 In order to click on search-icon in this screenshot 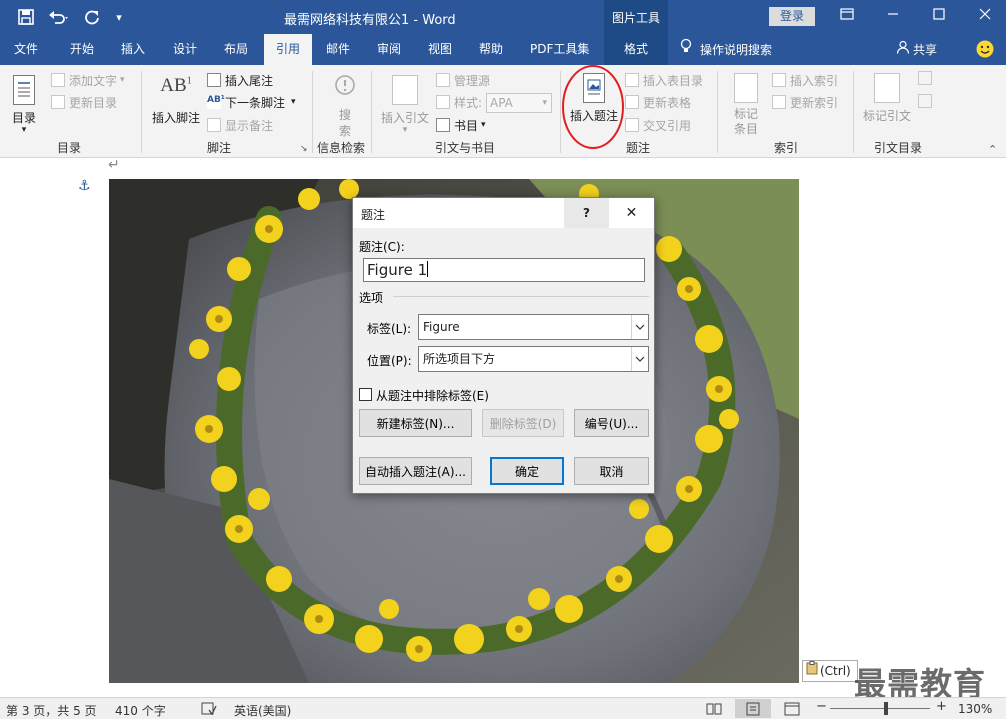, I will do `click(345, 88)`.